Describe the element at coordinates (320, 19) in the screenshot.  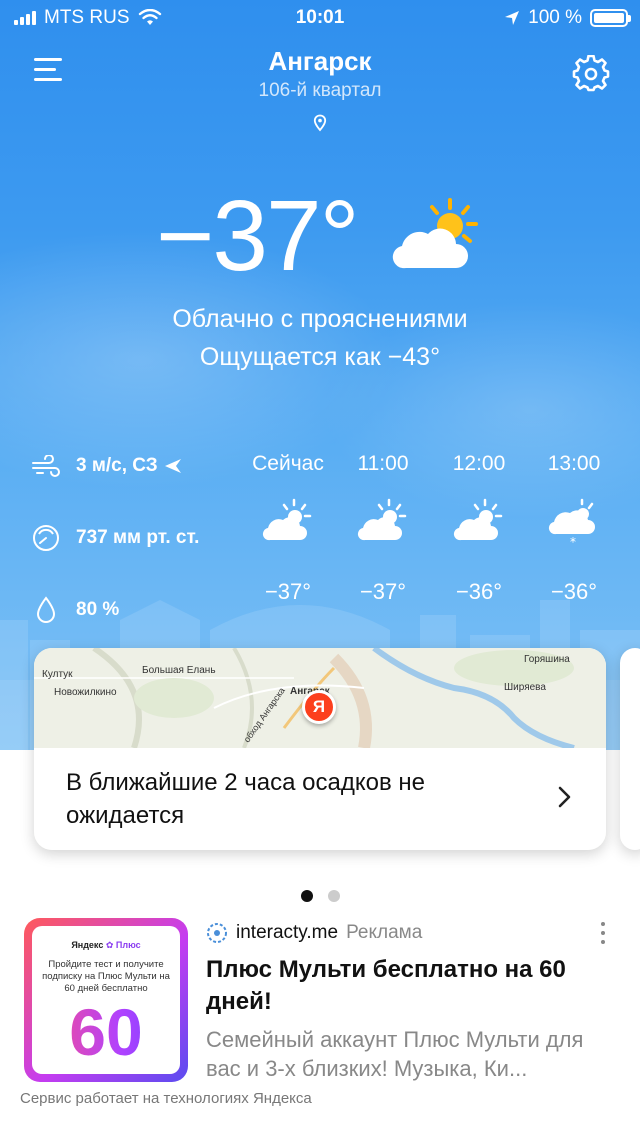
I see `status-bar: MTS RUS 10:01 100 %` at that location.